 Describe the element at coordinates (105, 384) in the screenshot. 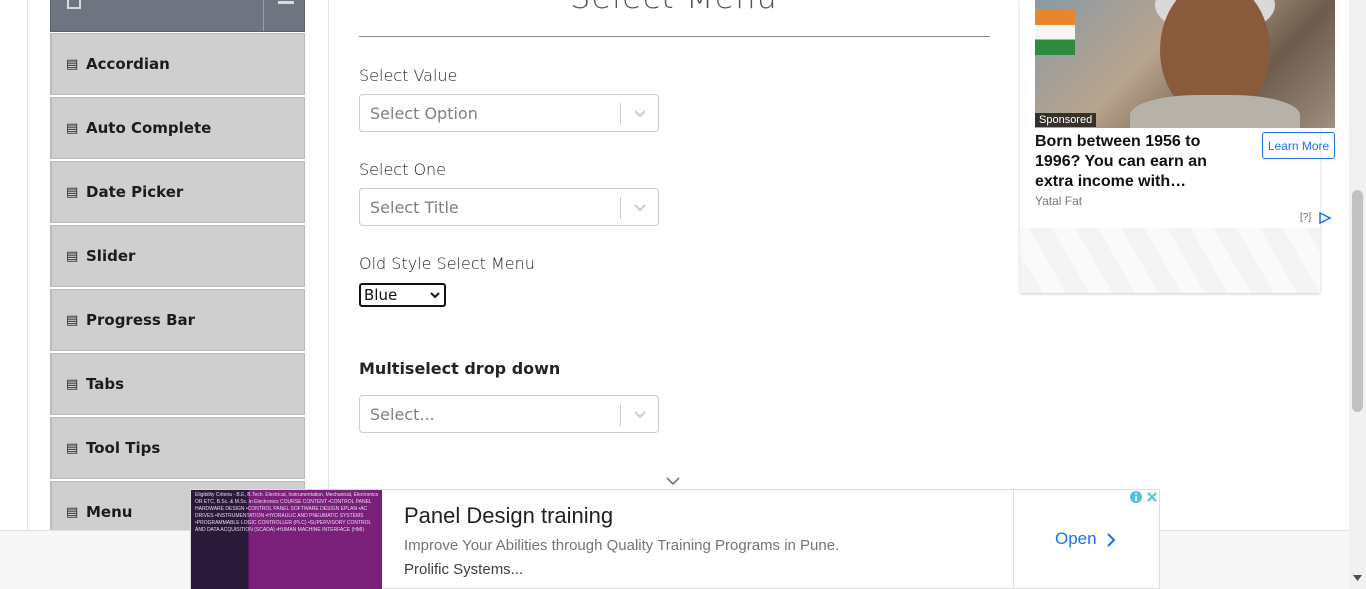

I see `sidebar-item-label: Tabs` at that location.